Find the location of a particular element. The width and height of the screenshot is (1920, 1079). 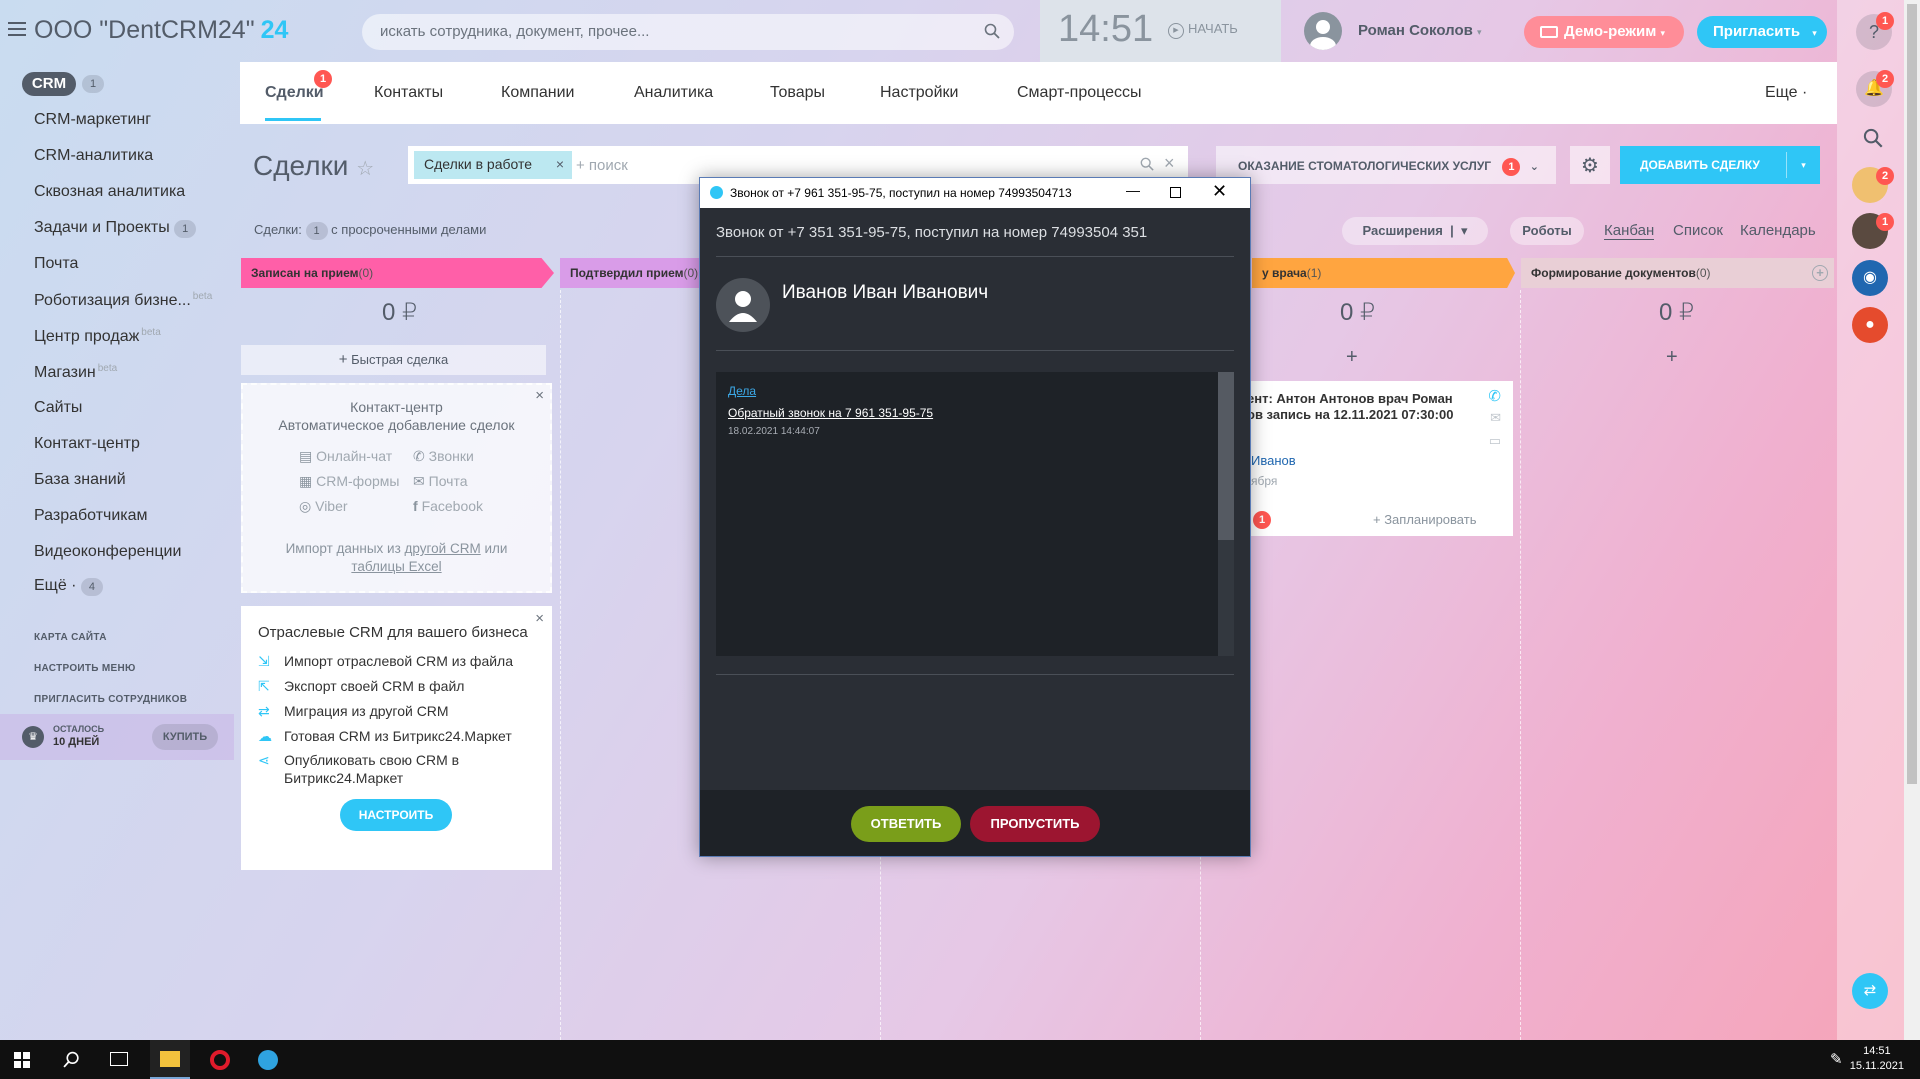

excel-link: таблицы Excel is located at coordinates (396, 566).